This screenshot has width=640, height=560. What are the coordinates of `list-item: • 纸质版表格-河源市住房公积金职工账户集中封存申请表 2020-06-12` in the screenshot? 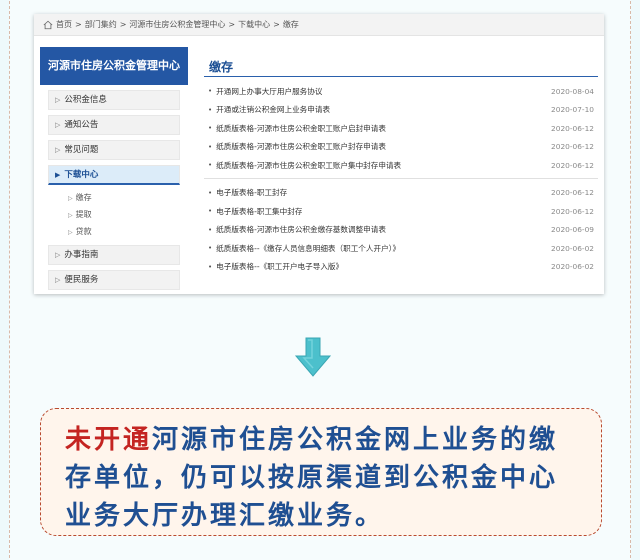 It's located at (401, 165).